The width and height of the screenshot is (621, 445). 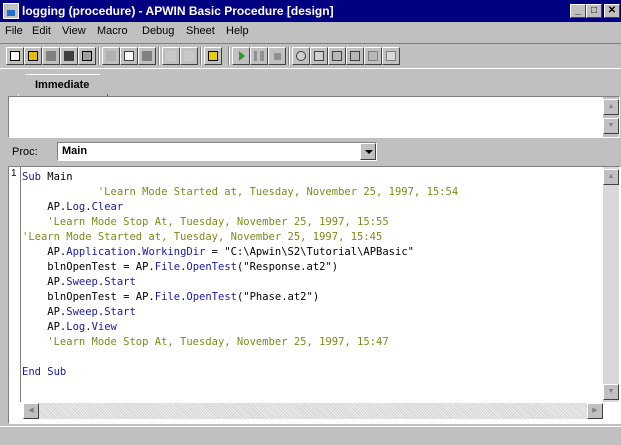 I want to click on immediate-scrollbar: ▲ ▼, so click(x=611, y=117).